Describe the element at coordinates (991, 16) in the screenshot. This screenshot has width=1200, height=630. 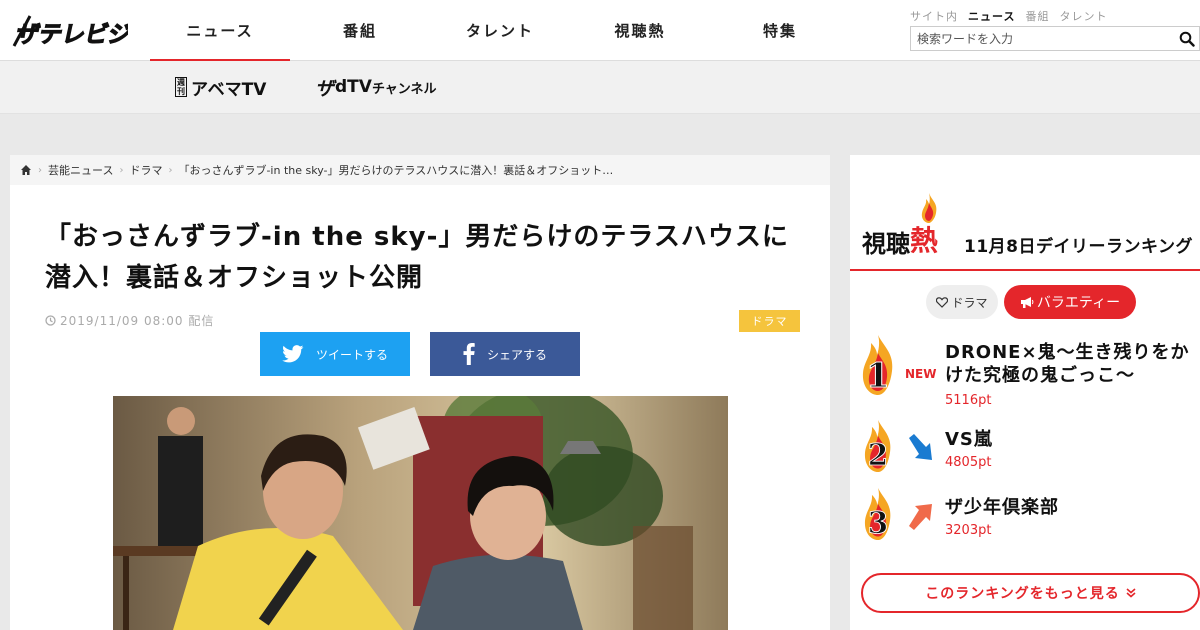
I see `search-tab-news: ニュース` at that location.